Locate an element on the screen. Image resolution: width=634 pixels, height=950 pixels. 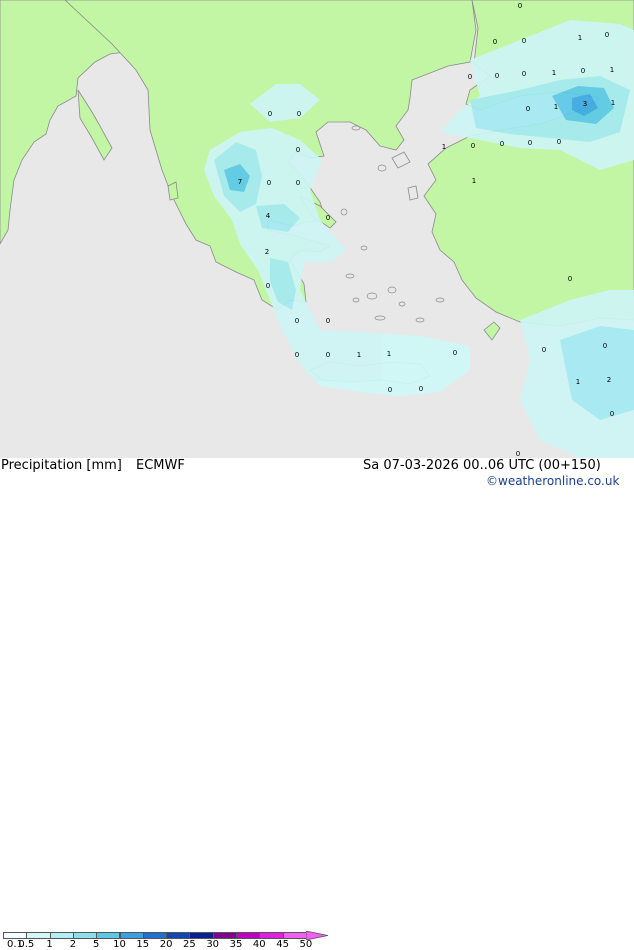
legend-tick-label: 25 is located at coordinates (189, 944).